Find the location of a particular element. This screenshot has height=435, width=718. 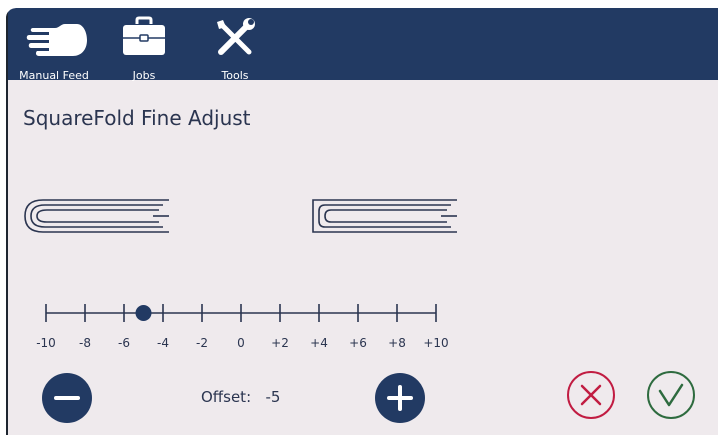

scale-tick-label: 0 is located at coordinates (241, 343).